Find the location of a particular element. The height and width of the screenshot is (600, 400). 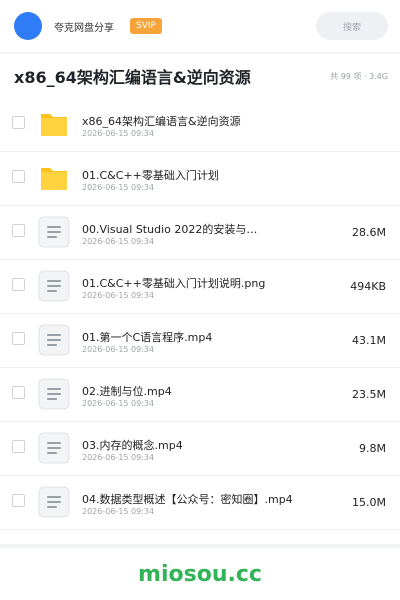

file-size: 494KB is located at coordinates (368, 286).